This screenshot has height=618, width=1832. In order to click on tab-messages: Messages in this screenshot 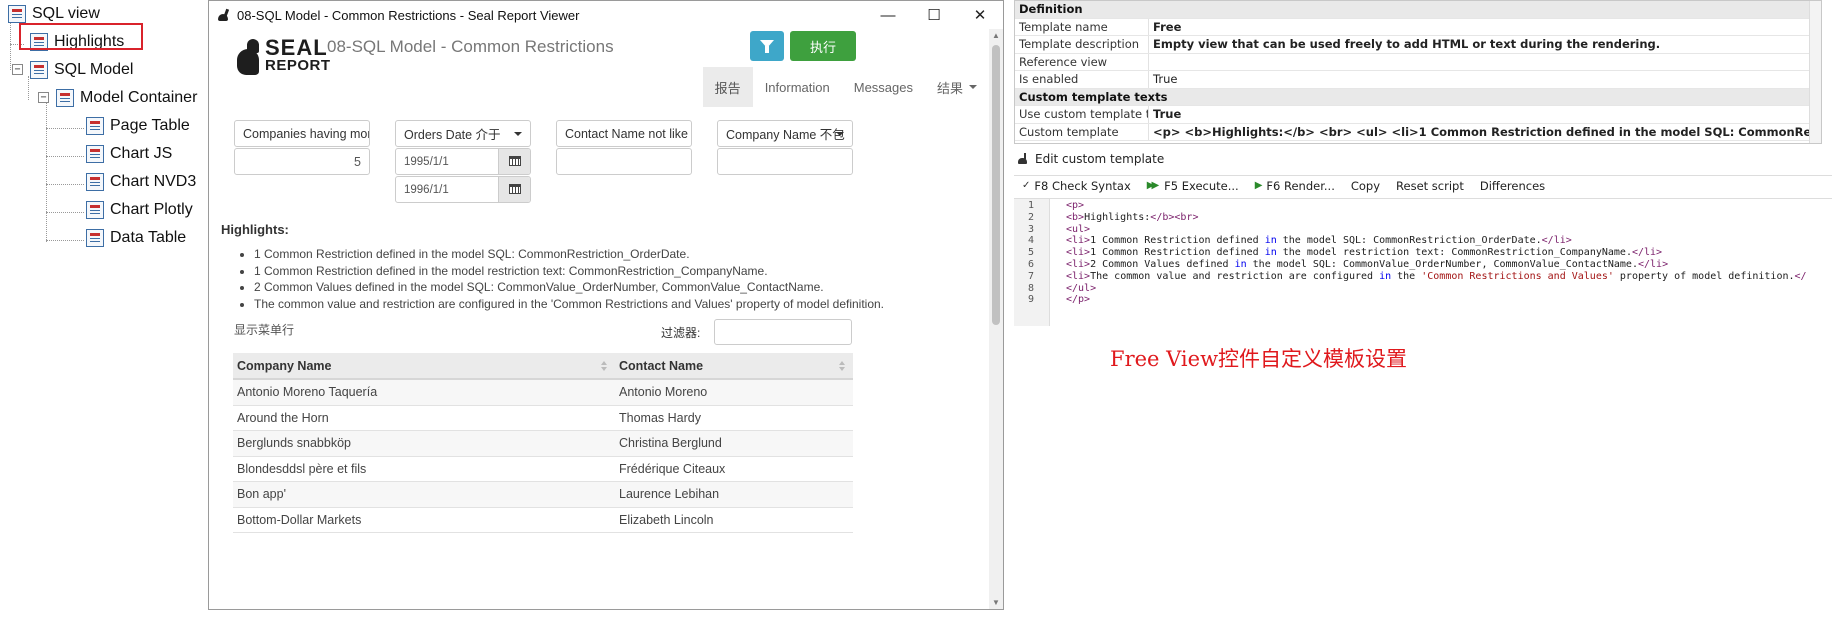, I will do `click(883, 87)`.